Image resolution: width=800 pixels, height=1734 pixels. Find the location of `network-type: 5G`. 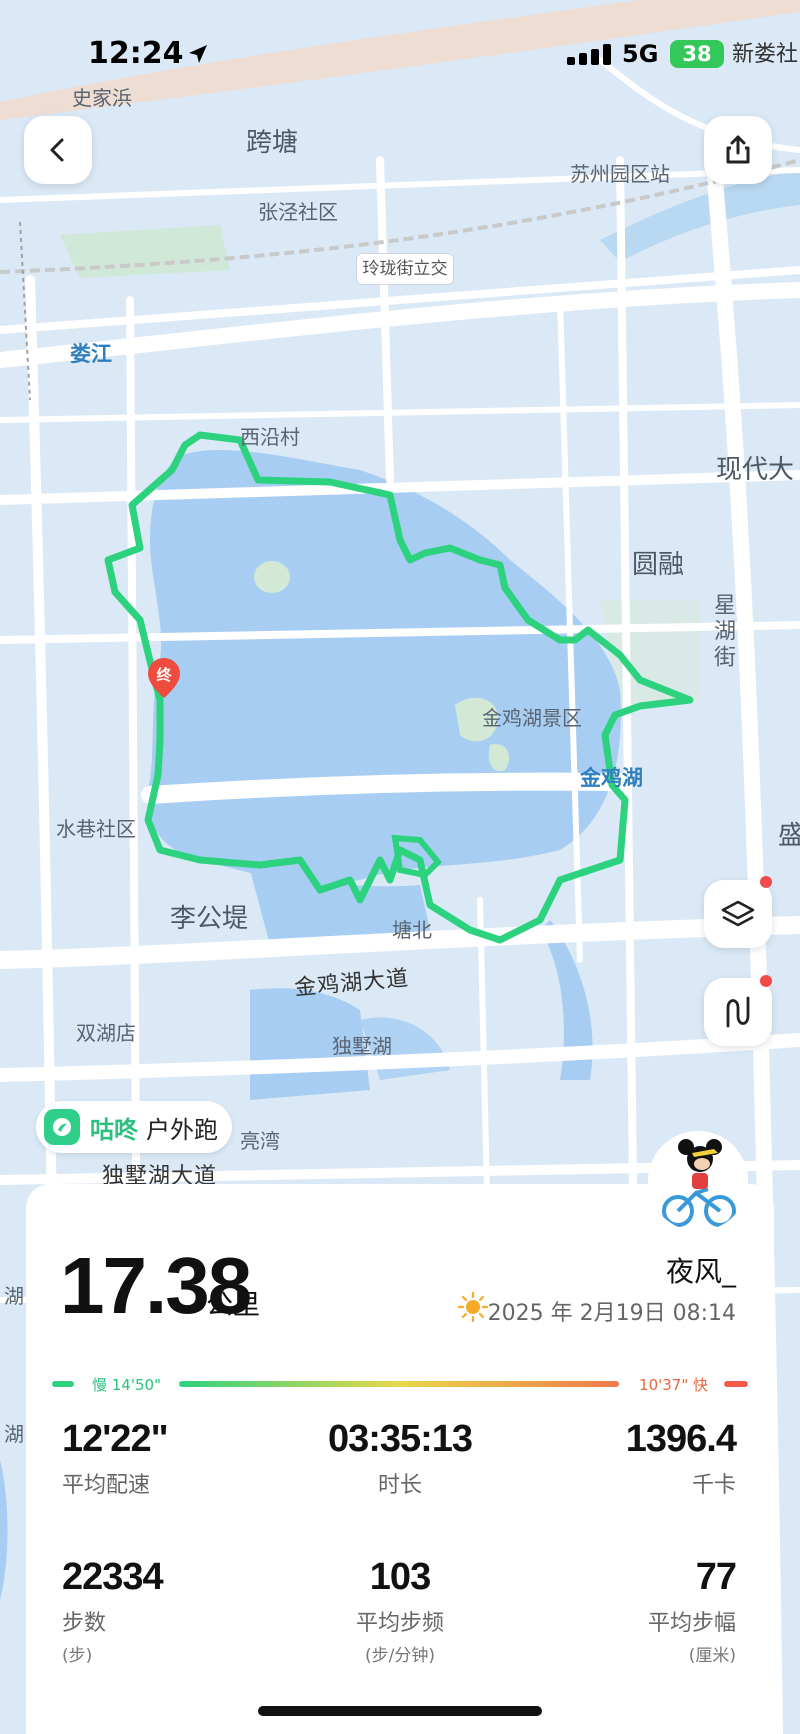

network-type: 5G is located at coordinates (640, 54).